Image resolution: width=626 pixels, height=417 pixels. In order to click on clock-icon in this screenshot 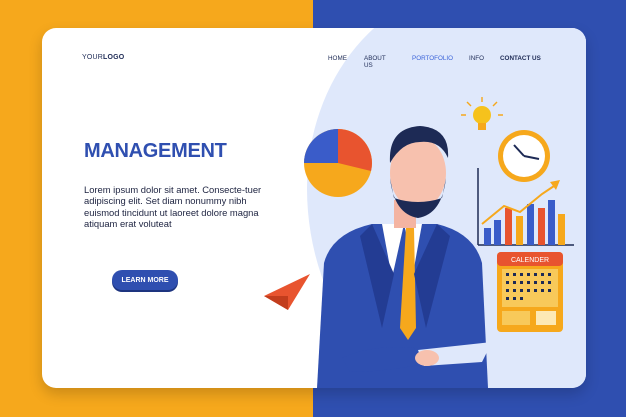, I will do `click(524, 156)`.